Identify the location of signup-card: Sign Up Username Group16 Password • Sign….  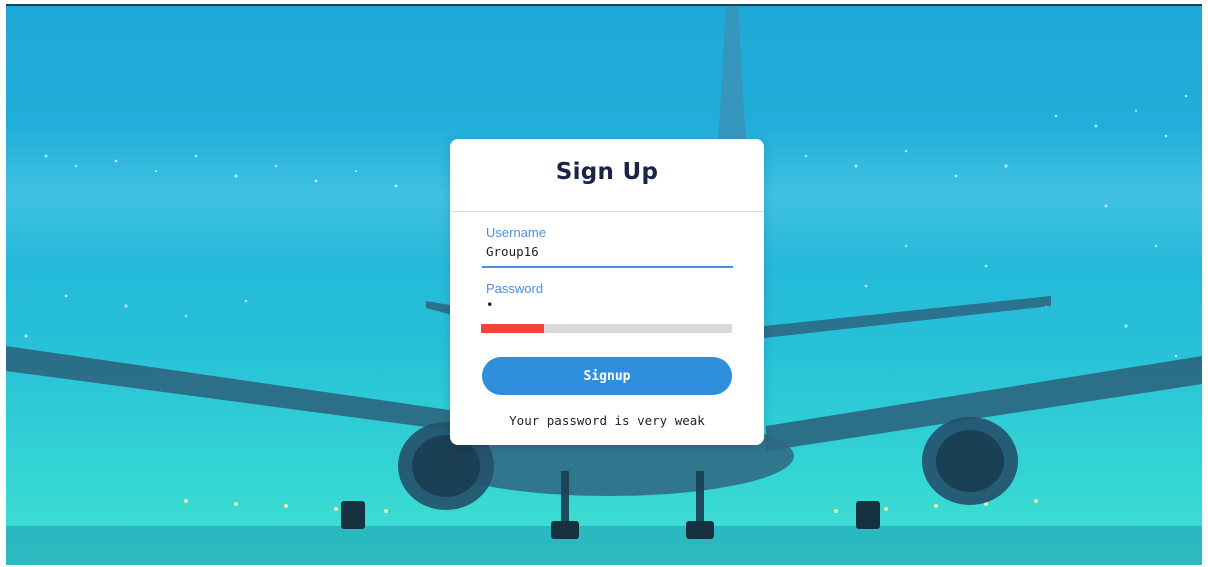
(607, 292).